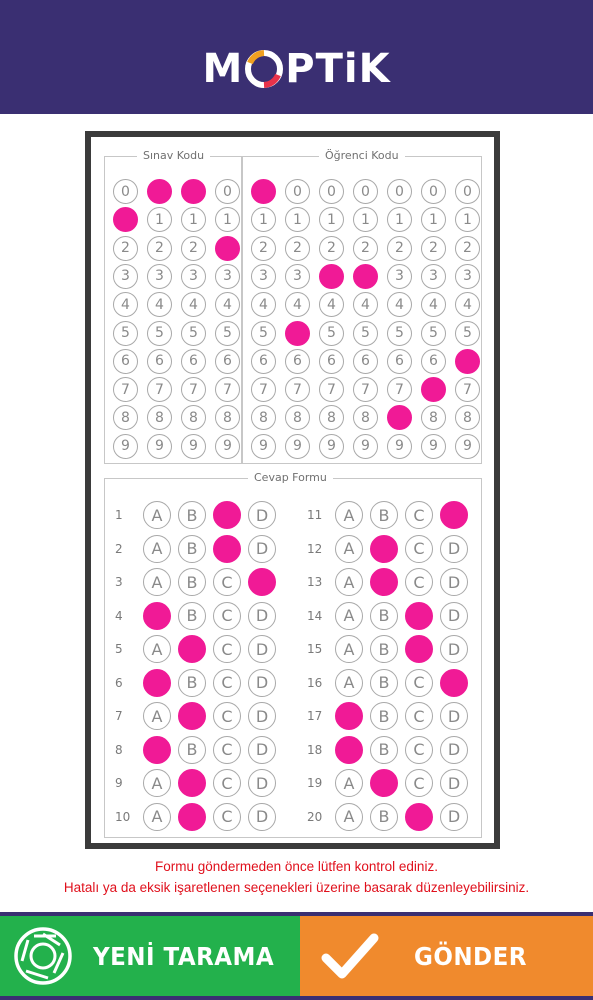 The image size is (593, 1000). What do you see at coordinates (150, 956) in the screenshot?
I see `new-scan-button: YENİ TARAMA` at bounding box center [150, 956].